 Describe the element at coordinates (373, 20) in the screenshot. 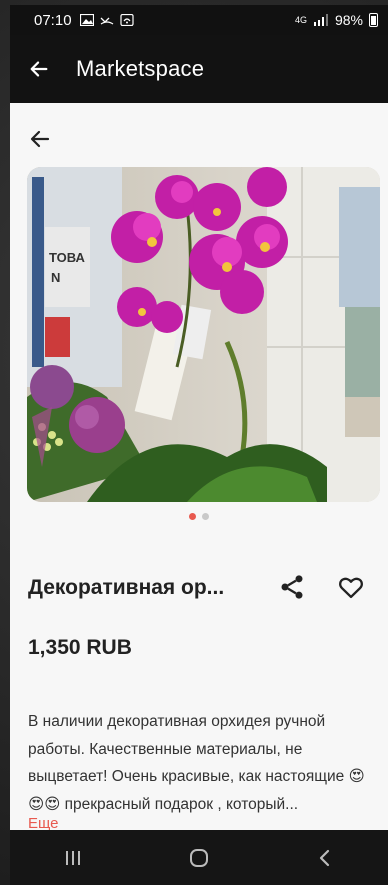

I see `battery-icon` at that location.